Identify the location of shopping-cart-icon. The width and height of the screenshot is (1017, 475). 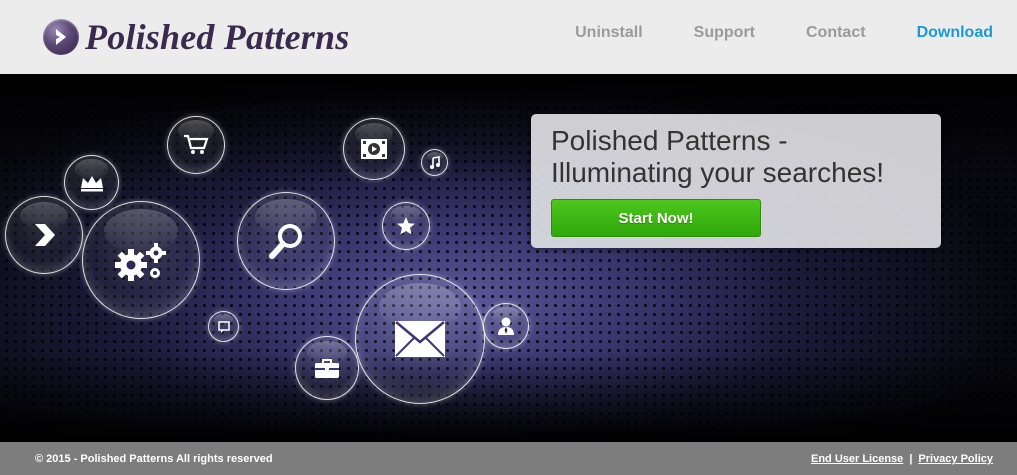
(196, 145).